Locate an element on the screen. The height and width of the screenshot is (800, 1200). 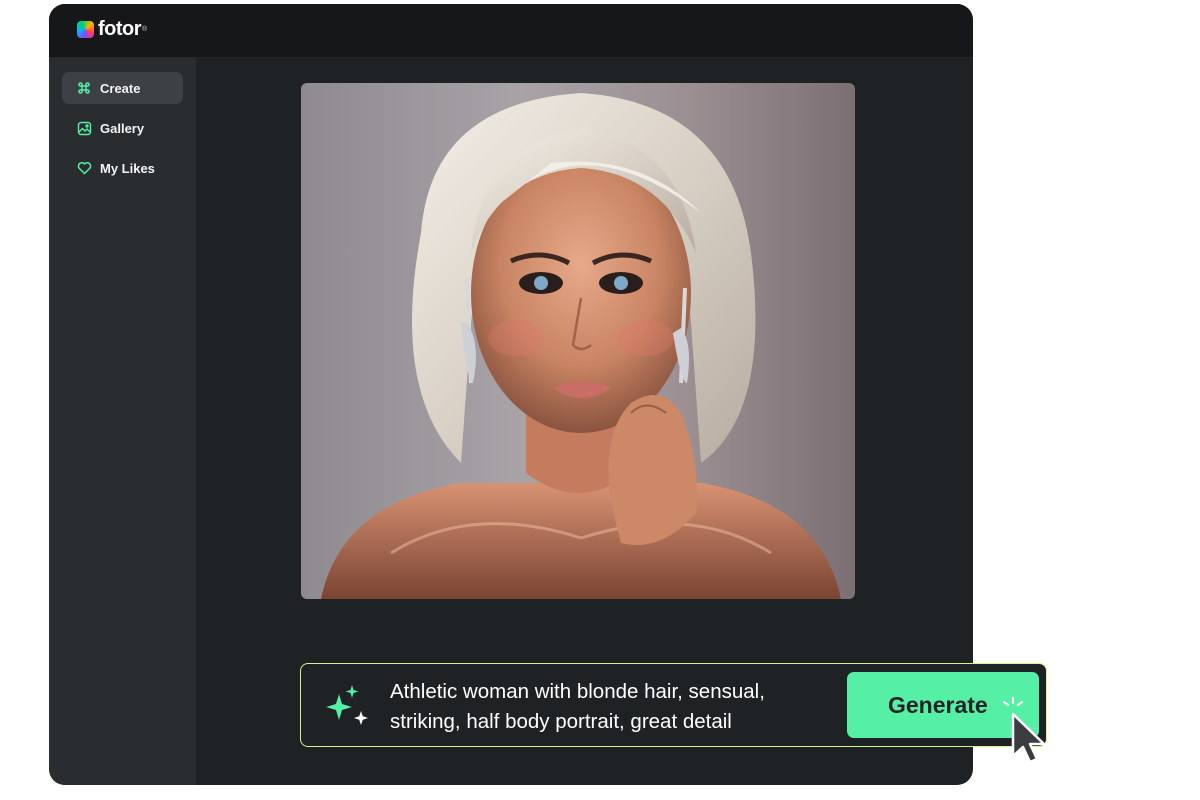
fotor-logo: fotor ® is located at coordinates (112, 29).